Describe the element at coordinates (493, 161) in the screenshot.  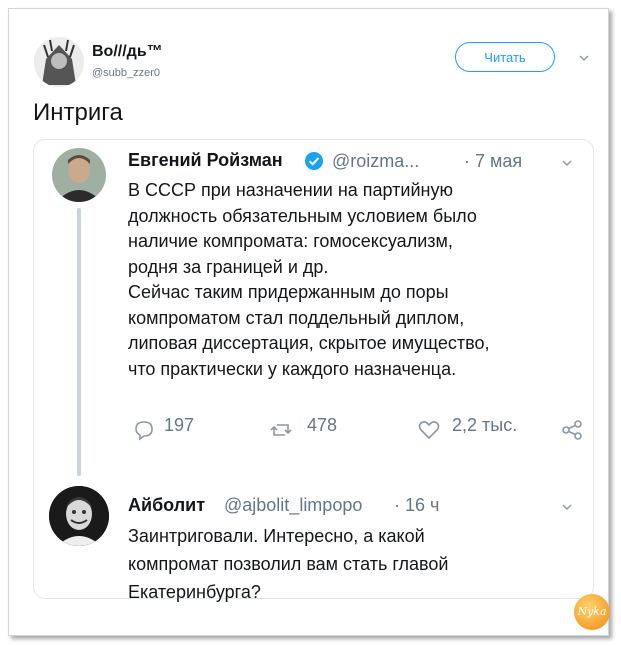
I see `quoted-timestamp: · 7 мая` at that location.